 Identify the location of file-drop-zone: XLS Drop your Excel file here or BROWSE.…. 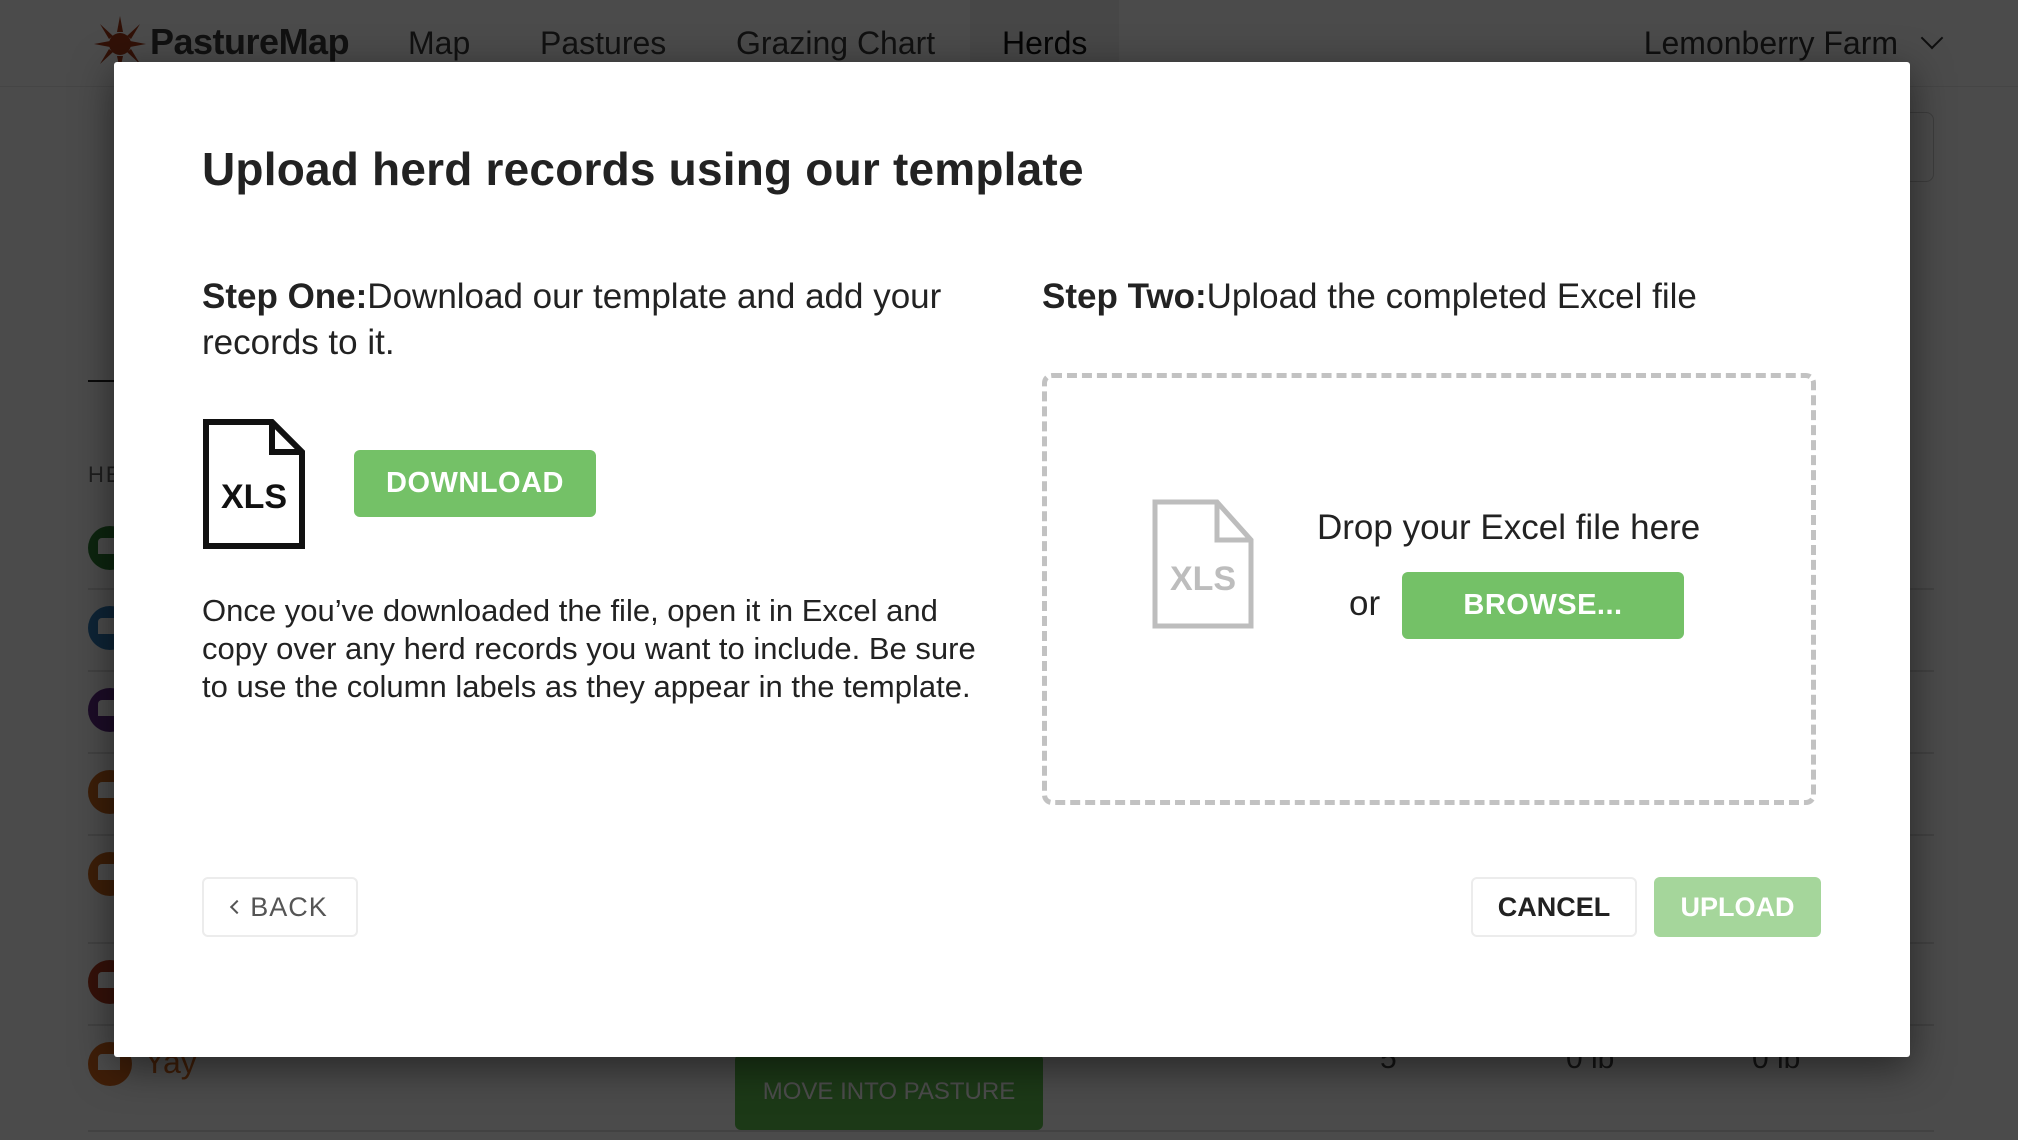
(1429, 589).